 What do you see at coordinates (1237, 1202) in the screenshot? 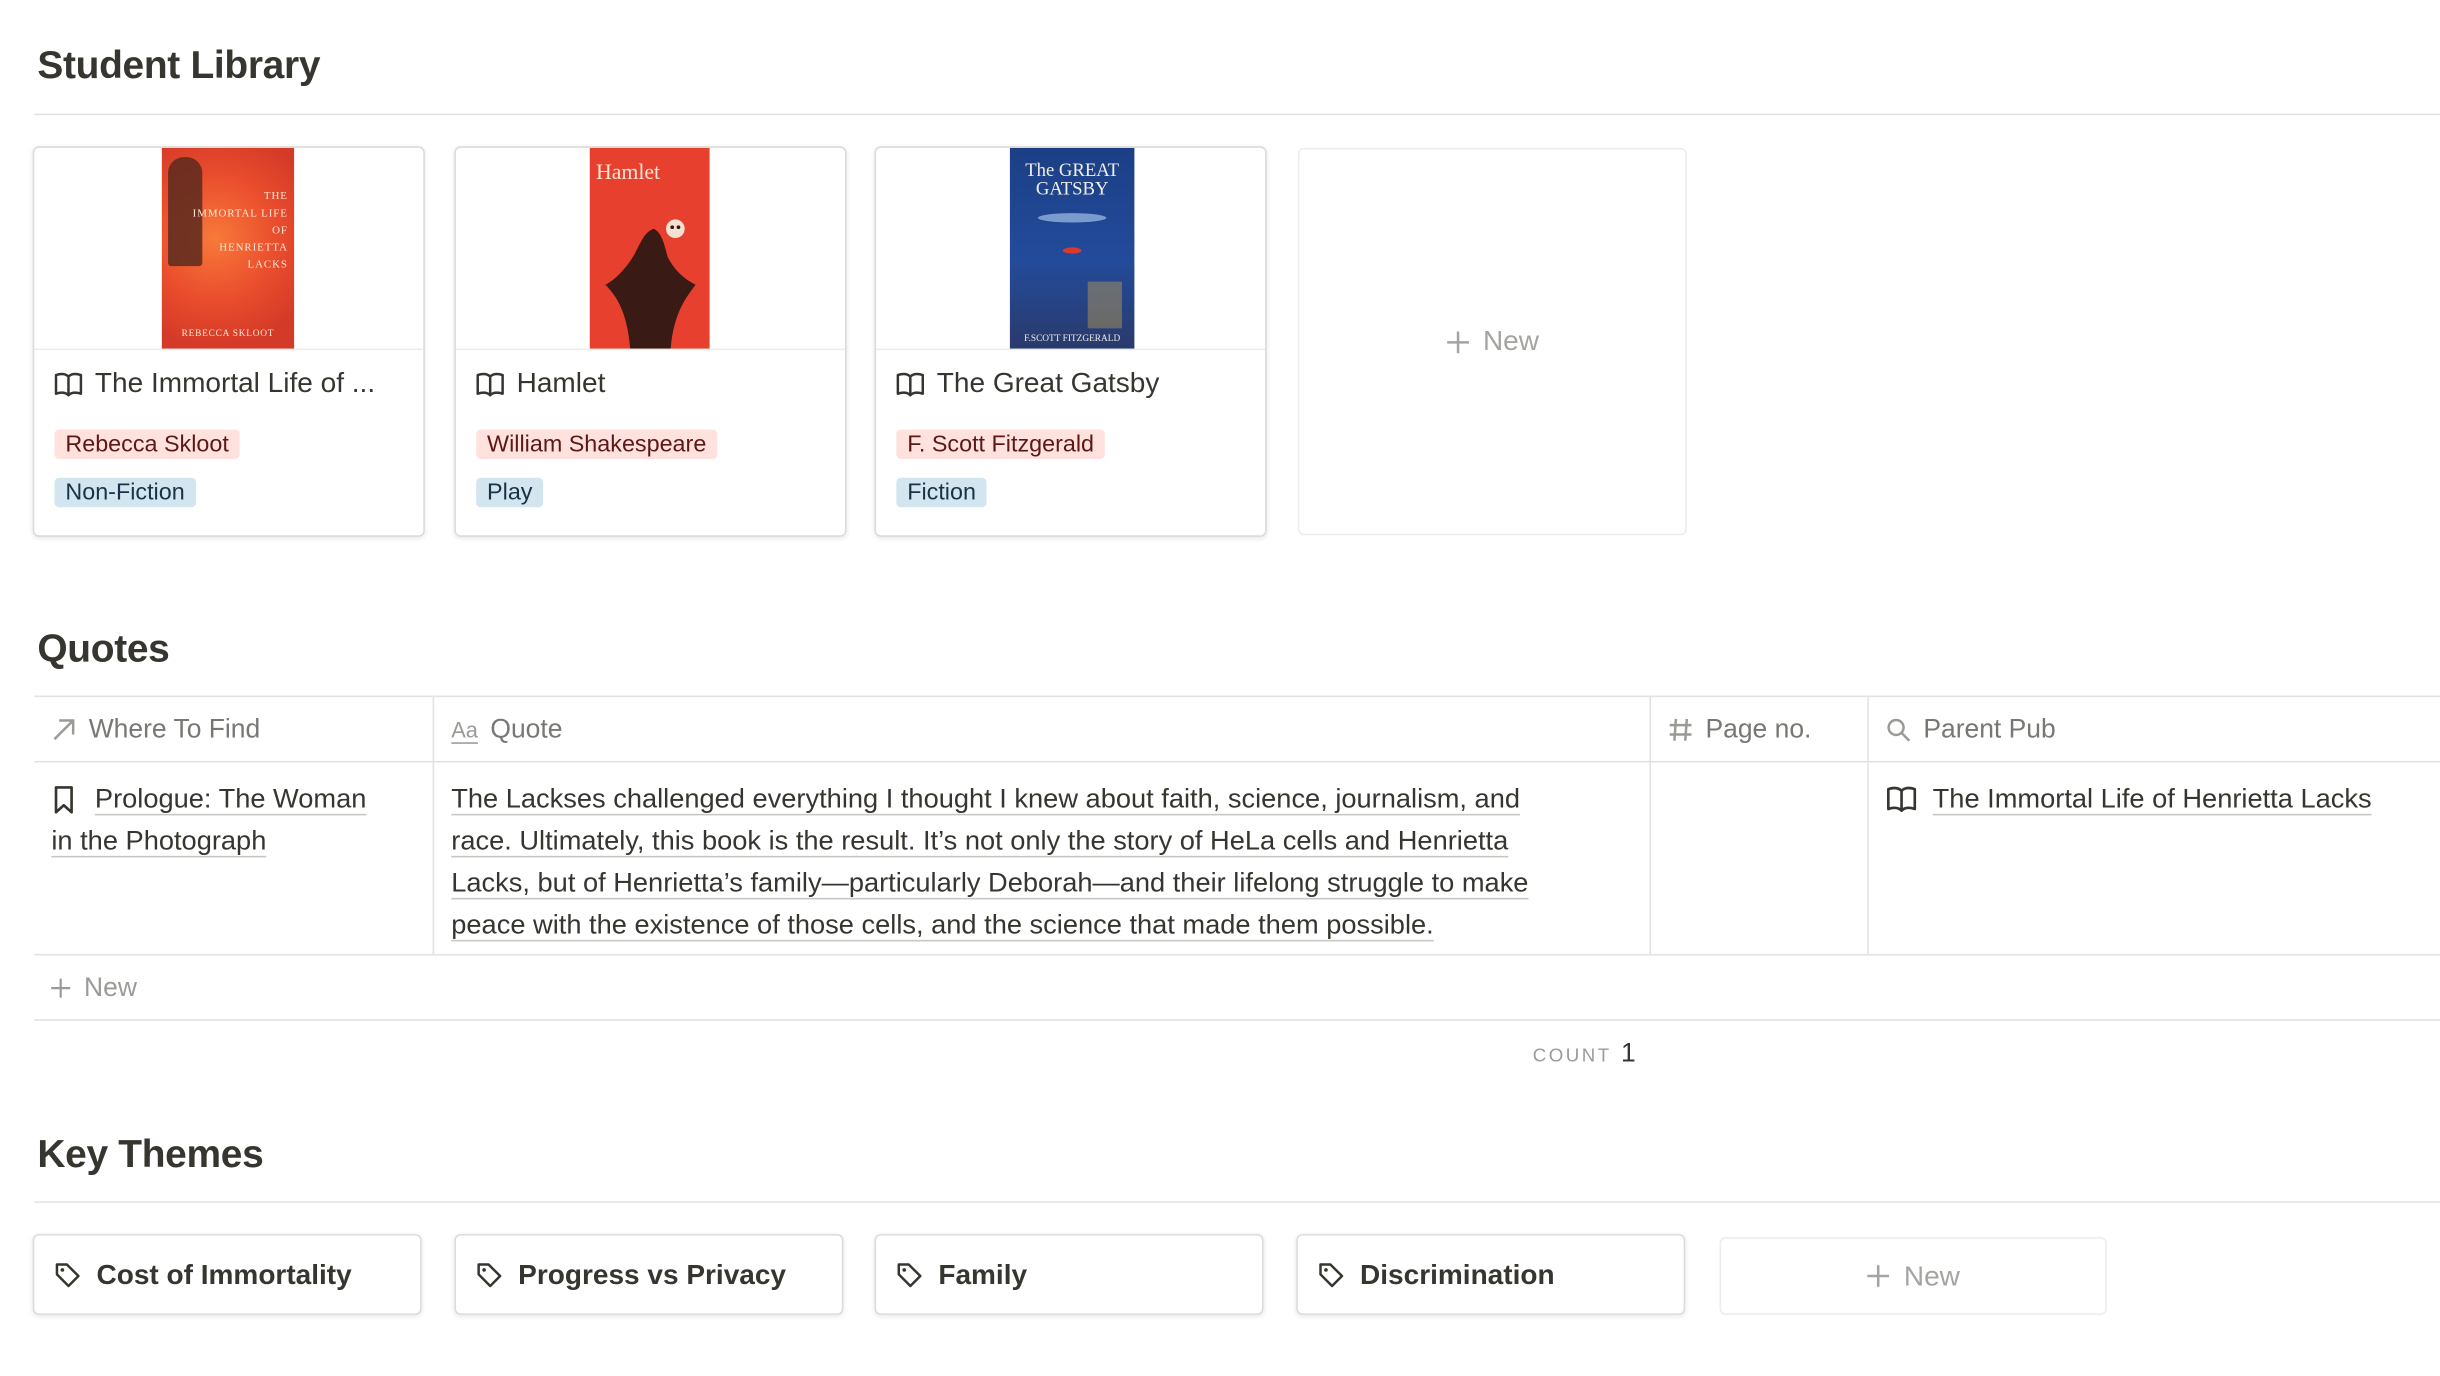
I see `themes-divider` at bounding box center [1237, 1202].